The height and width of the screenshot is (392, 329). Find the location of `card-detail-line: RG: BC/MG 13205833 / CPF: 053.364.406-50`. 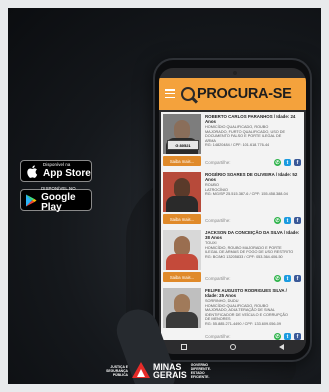

card-detail-line: RG: BC/MG 13205833 / CPF: 053.364.406-50 is located at coordinates (244, 256).